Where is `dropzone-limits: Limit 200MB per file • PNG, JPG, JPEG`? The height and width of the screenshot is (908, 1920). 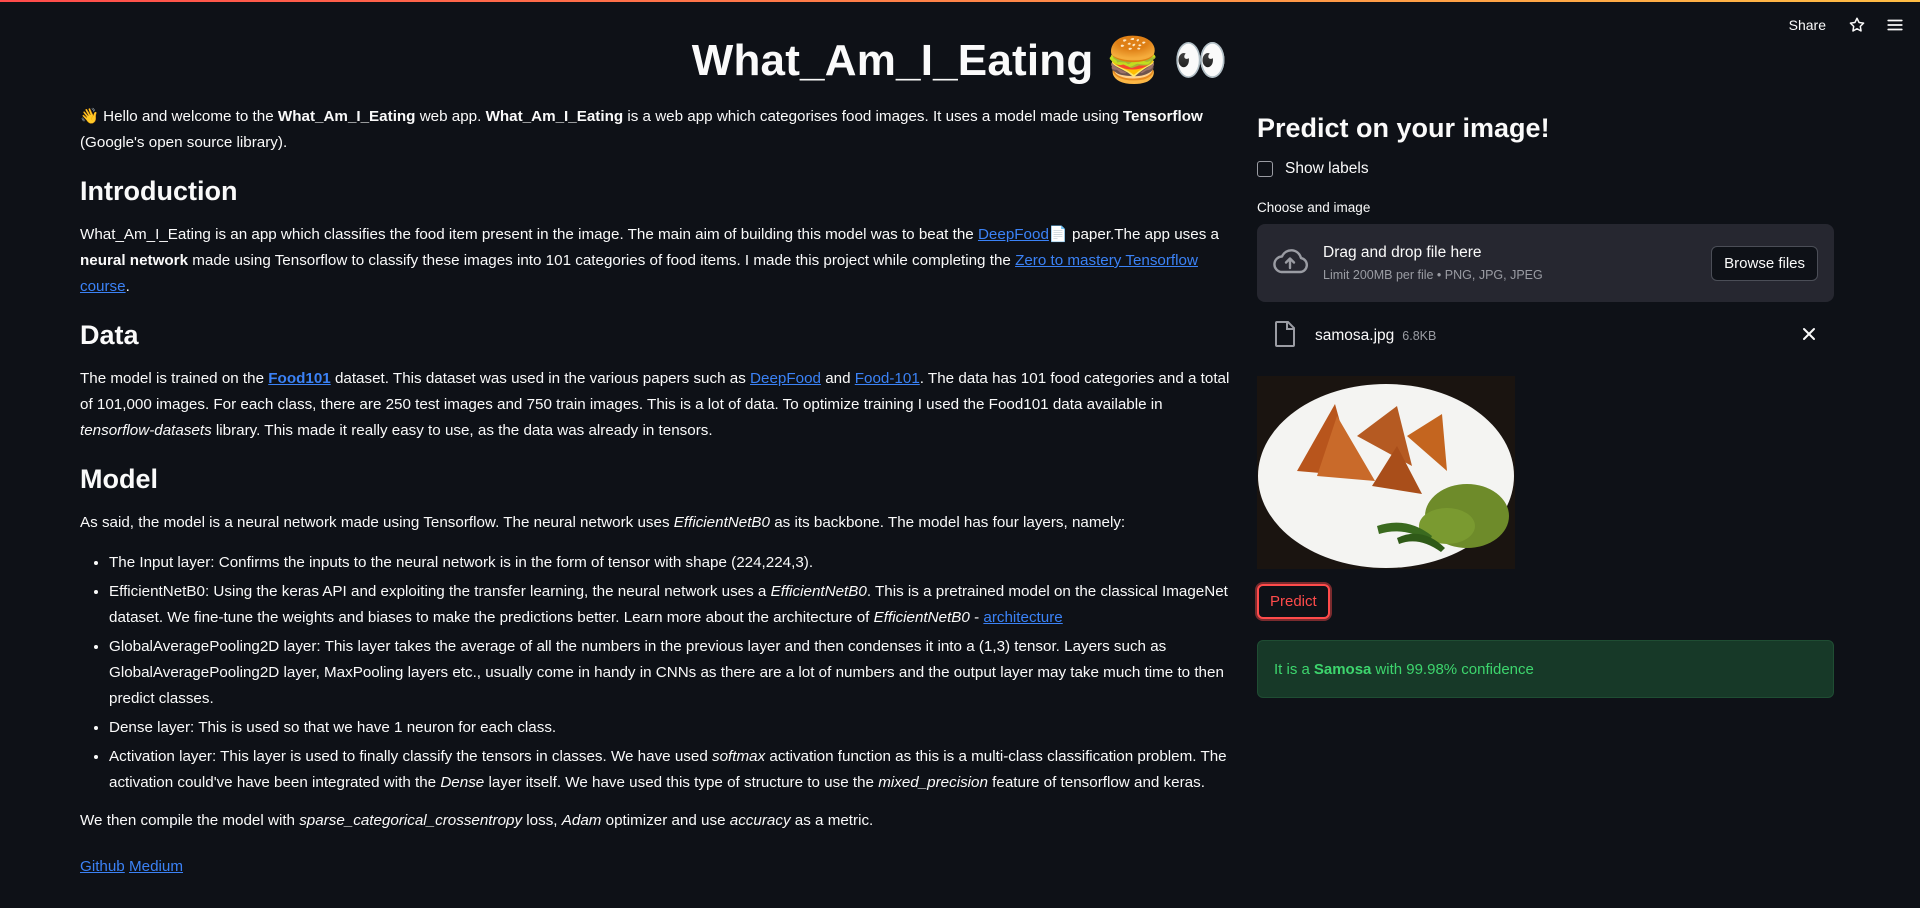
dropzone-limits: Limit 200MB per file • PNG, JPG, JPEG is located at coordinates (1433, 275).